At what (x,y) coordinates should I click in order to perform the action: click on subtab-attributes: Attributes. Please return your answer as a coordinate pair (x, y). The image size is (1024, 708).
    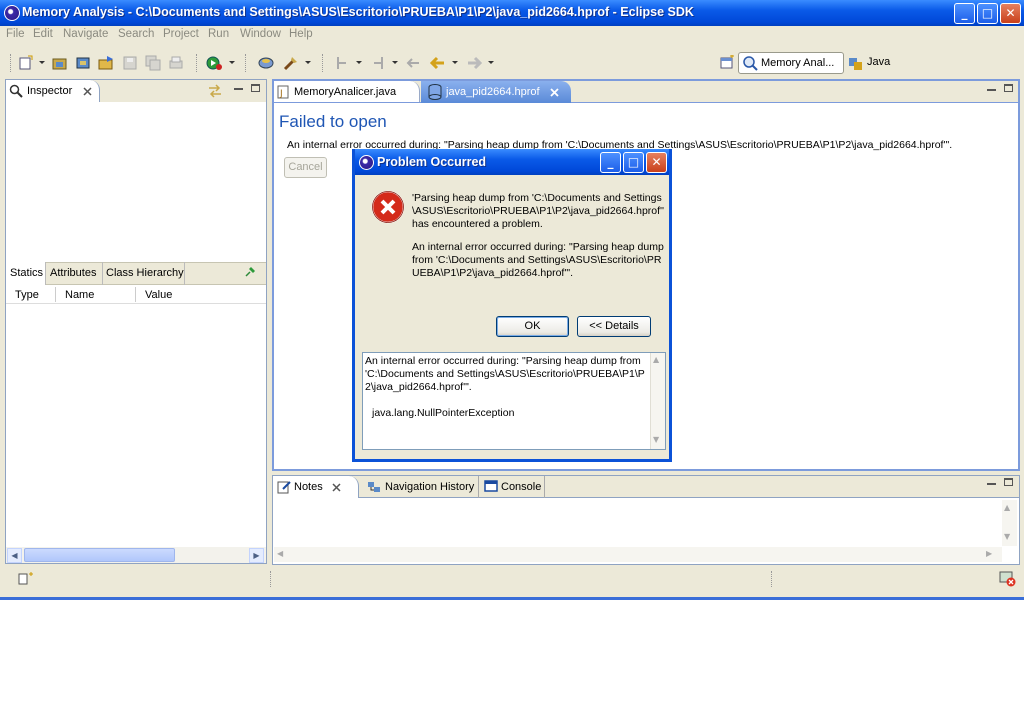
    Looking at the image, I should click on (75, 273).